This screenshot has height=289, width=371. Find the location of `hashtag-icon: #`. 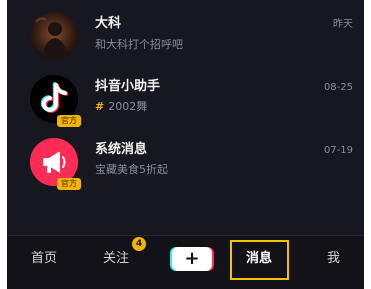

hashtag-icon: # is located at coordinates (100, 106).